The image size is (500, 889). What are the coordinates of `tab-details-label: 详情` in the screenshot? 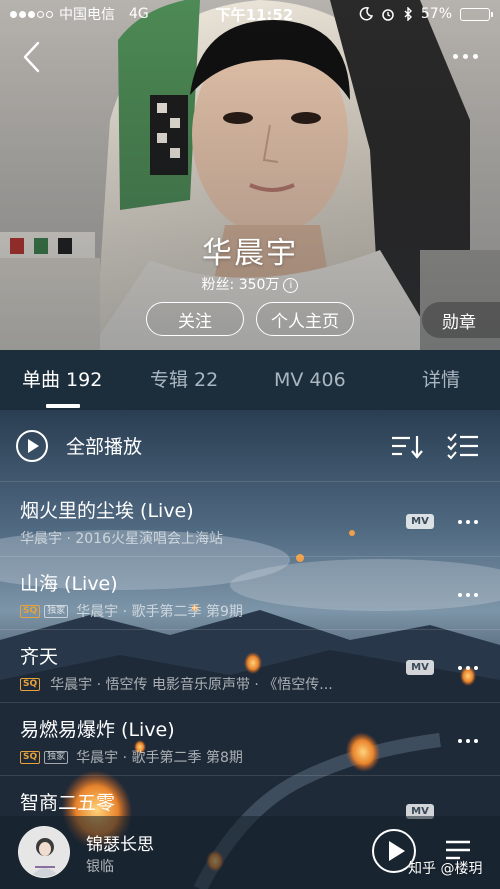 It's located at (440, 380).